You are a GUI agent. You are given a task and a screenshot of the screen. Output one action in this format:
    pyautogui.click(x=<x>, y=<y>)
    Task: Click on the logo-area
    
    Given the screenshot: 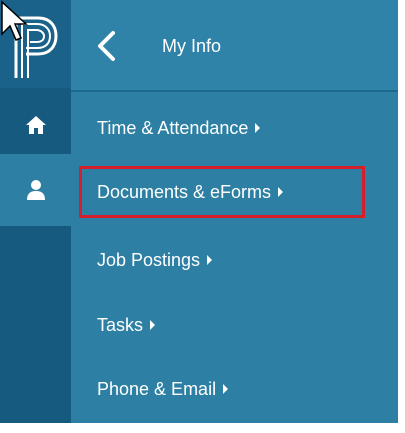 What is the action you would take?
    pyautogui.click(x=35, y=44)
    